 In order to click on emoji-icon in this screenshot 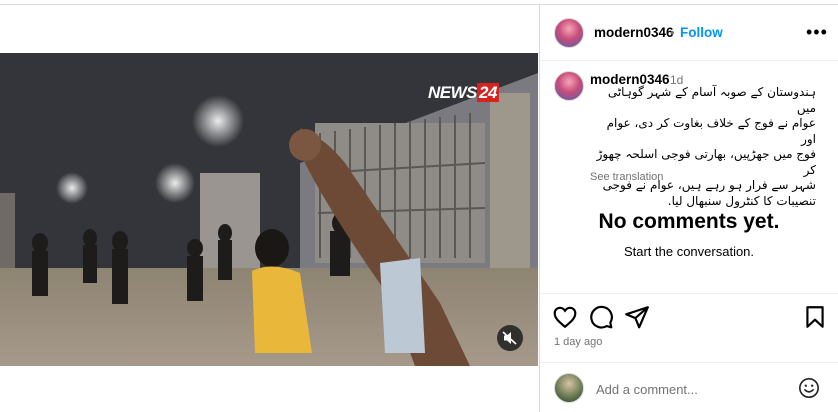, I will do `click(809, 388)`.